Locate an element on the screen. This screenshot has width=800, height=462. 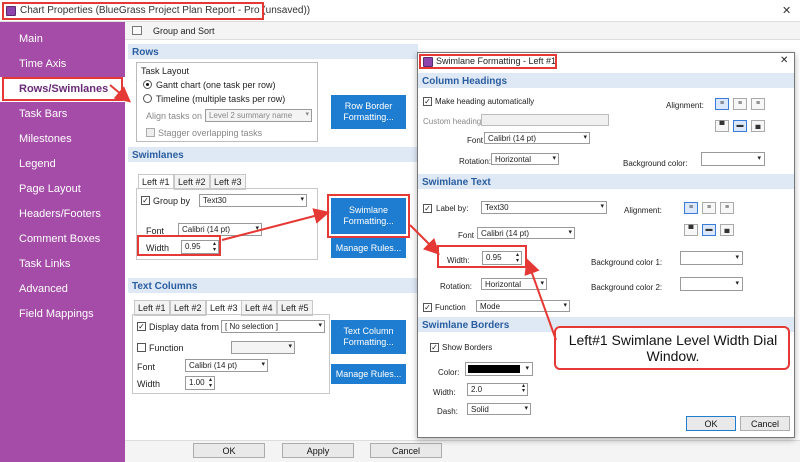
arrow-button-to-dialog-width is located at coordinates (424, 239).